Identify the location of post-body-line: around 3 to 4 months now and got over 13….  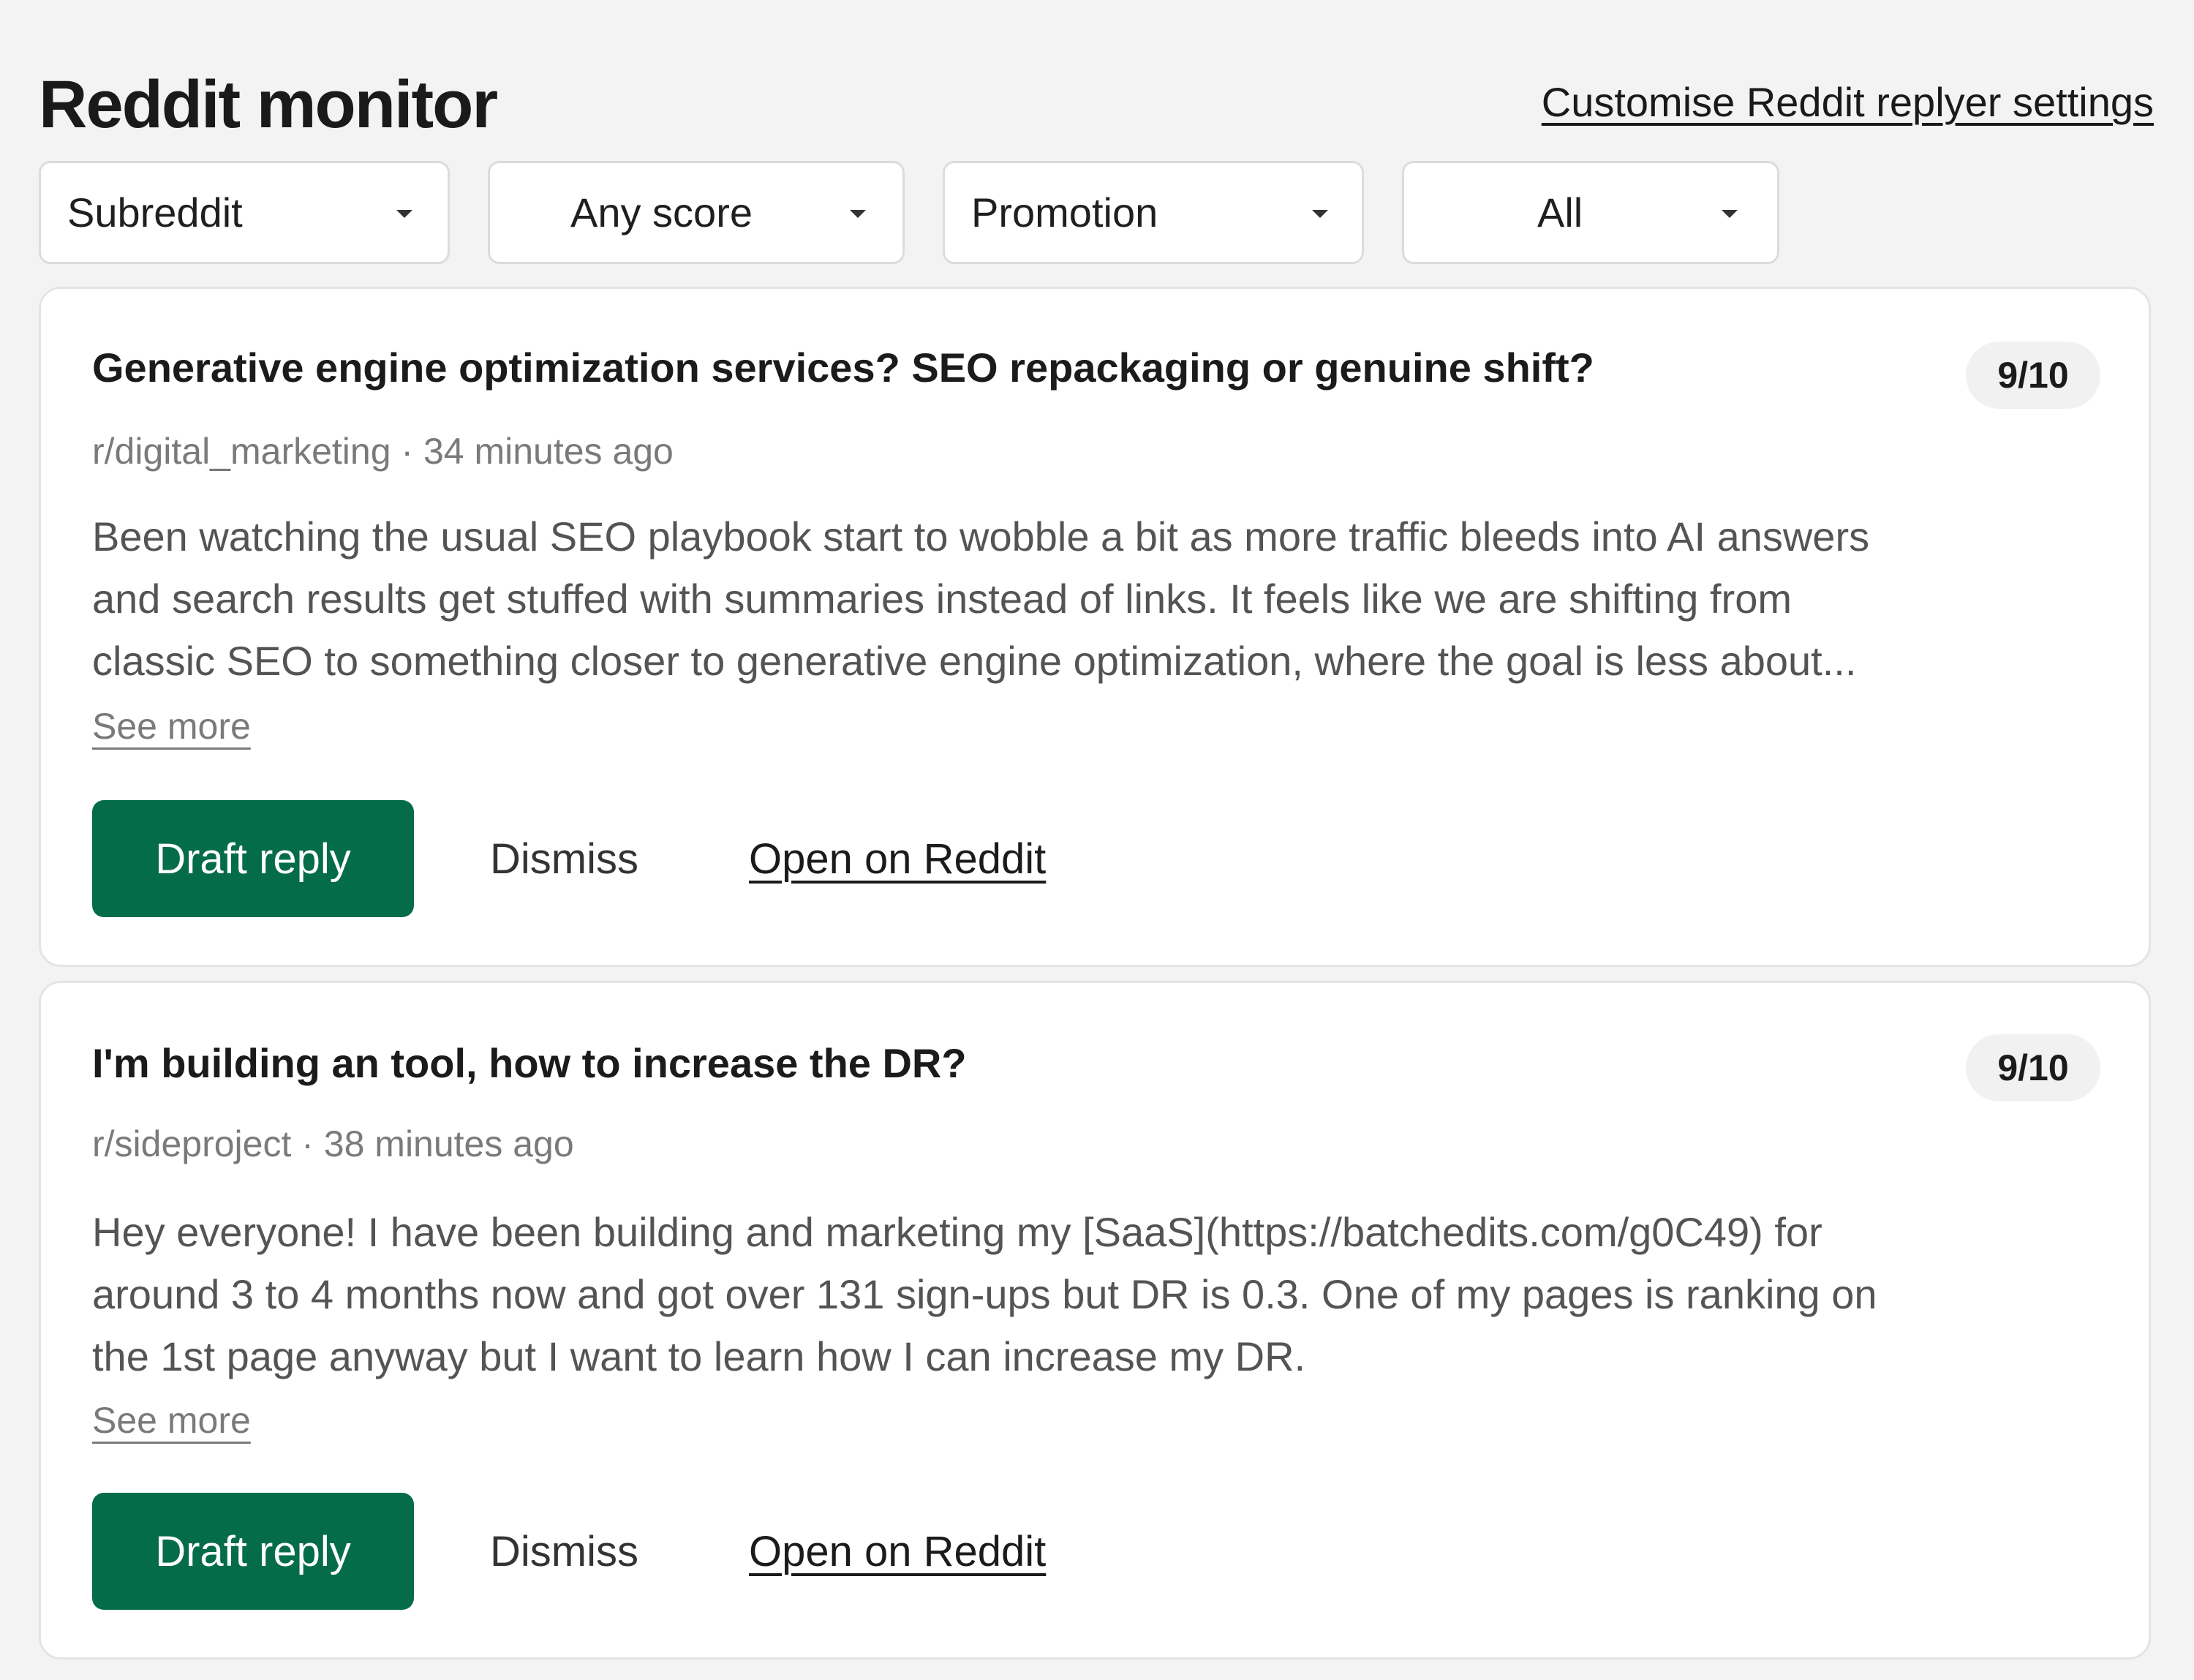
(984, 1294).